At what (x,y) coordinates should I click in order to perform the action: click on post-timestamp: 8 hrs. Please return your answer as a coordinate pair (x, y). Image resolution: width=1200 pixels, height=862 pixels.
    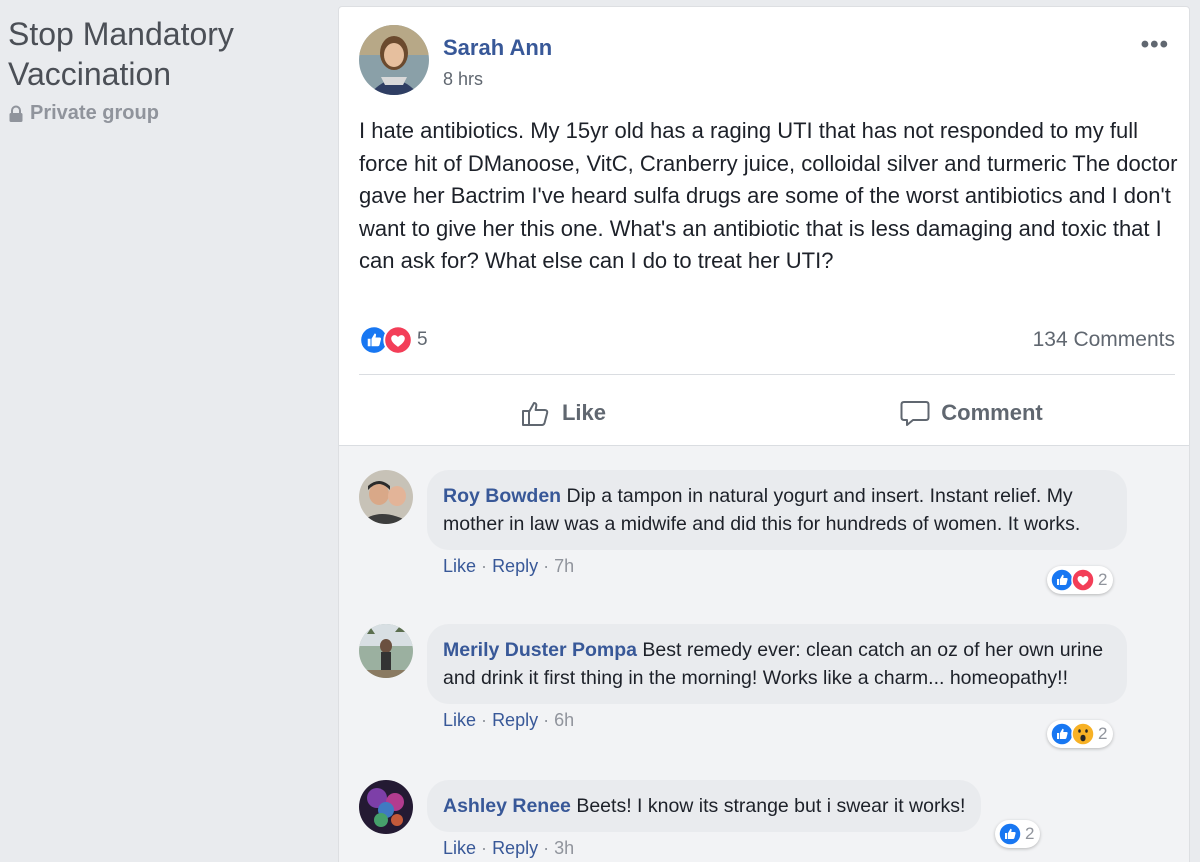
    Looking at the image, I should click on (497, 79).